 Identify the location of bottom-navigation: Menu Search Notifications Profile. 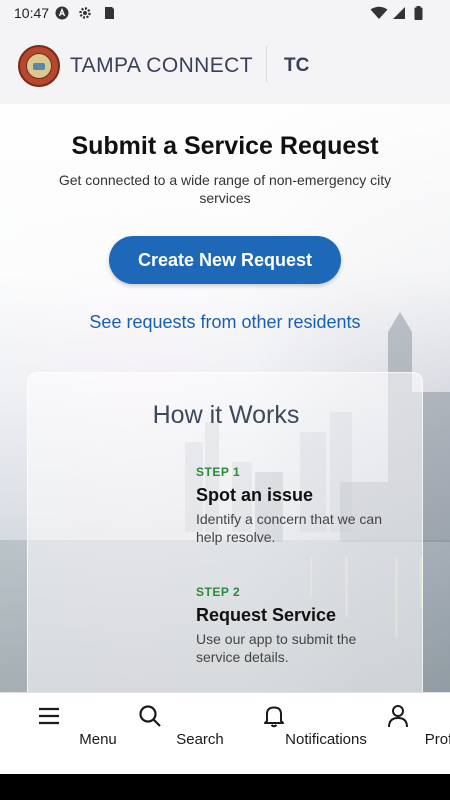
(225, 733).